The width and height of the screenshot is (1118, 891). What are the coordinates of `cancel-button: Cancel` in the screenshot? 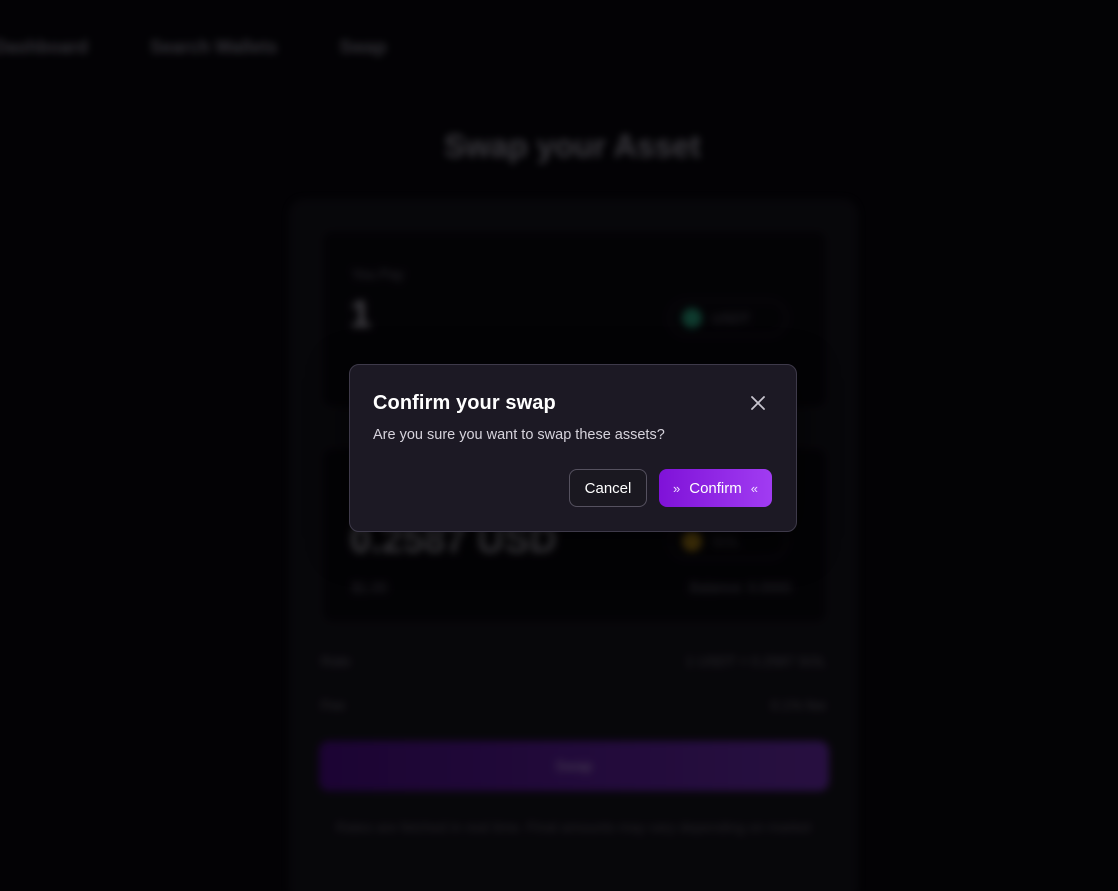 It's located at (608, 488).